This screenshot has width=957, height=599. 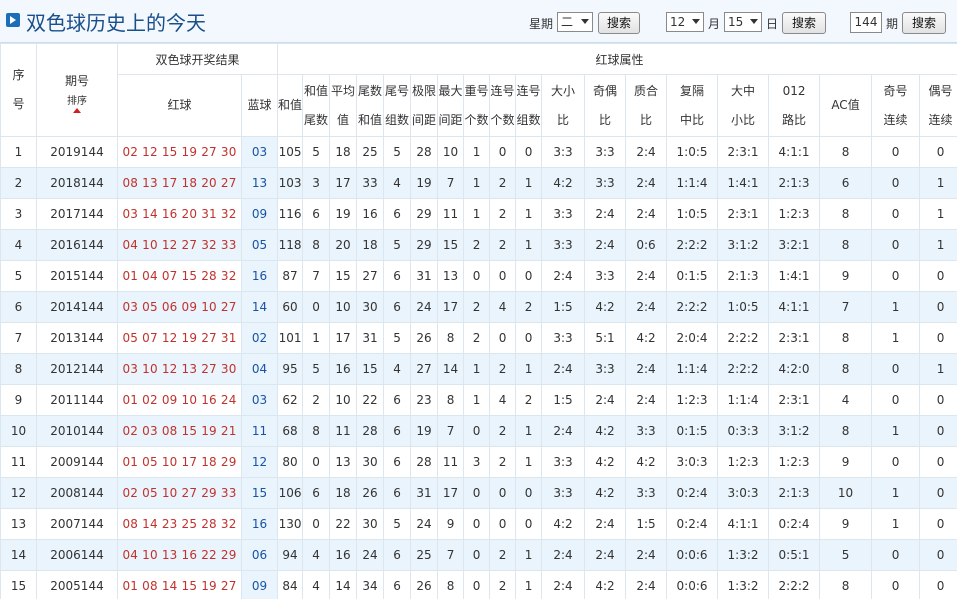 What do you see at coordinates (343, 245) in the screenshot?
I see `table-cell: 20` at bounding box center [343, 245].